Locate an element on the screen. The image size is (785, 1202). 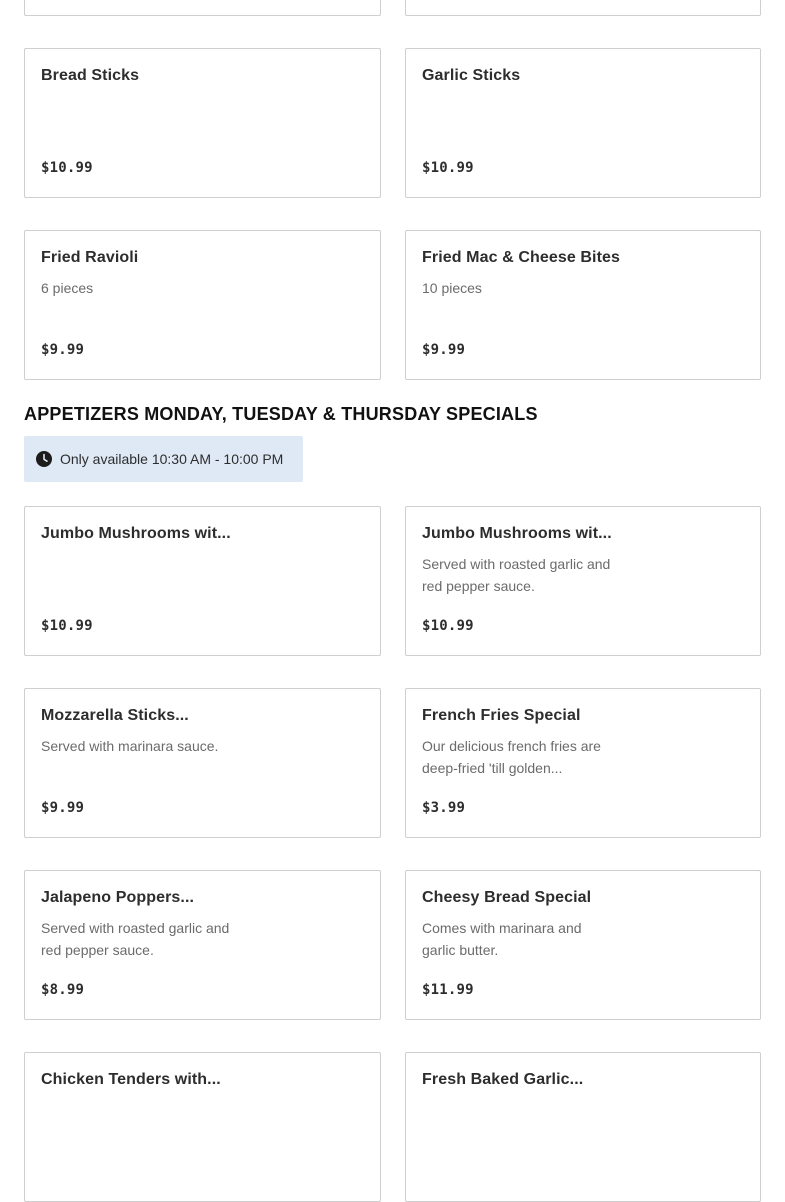
menu-item-card: Jumbo Mushrooms wit... $10.99 is located at coordinates (202, 581).